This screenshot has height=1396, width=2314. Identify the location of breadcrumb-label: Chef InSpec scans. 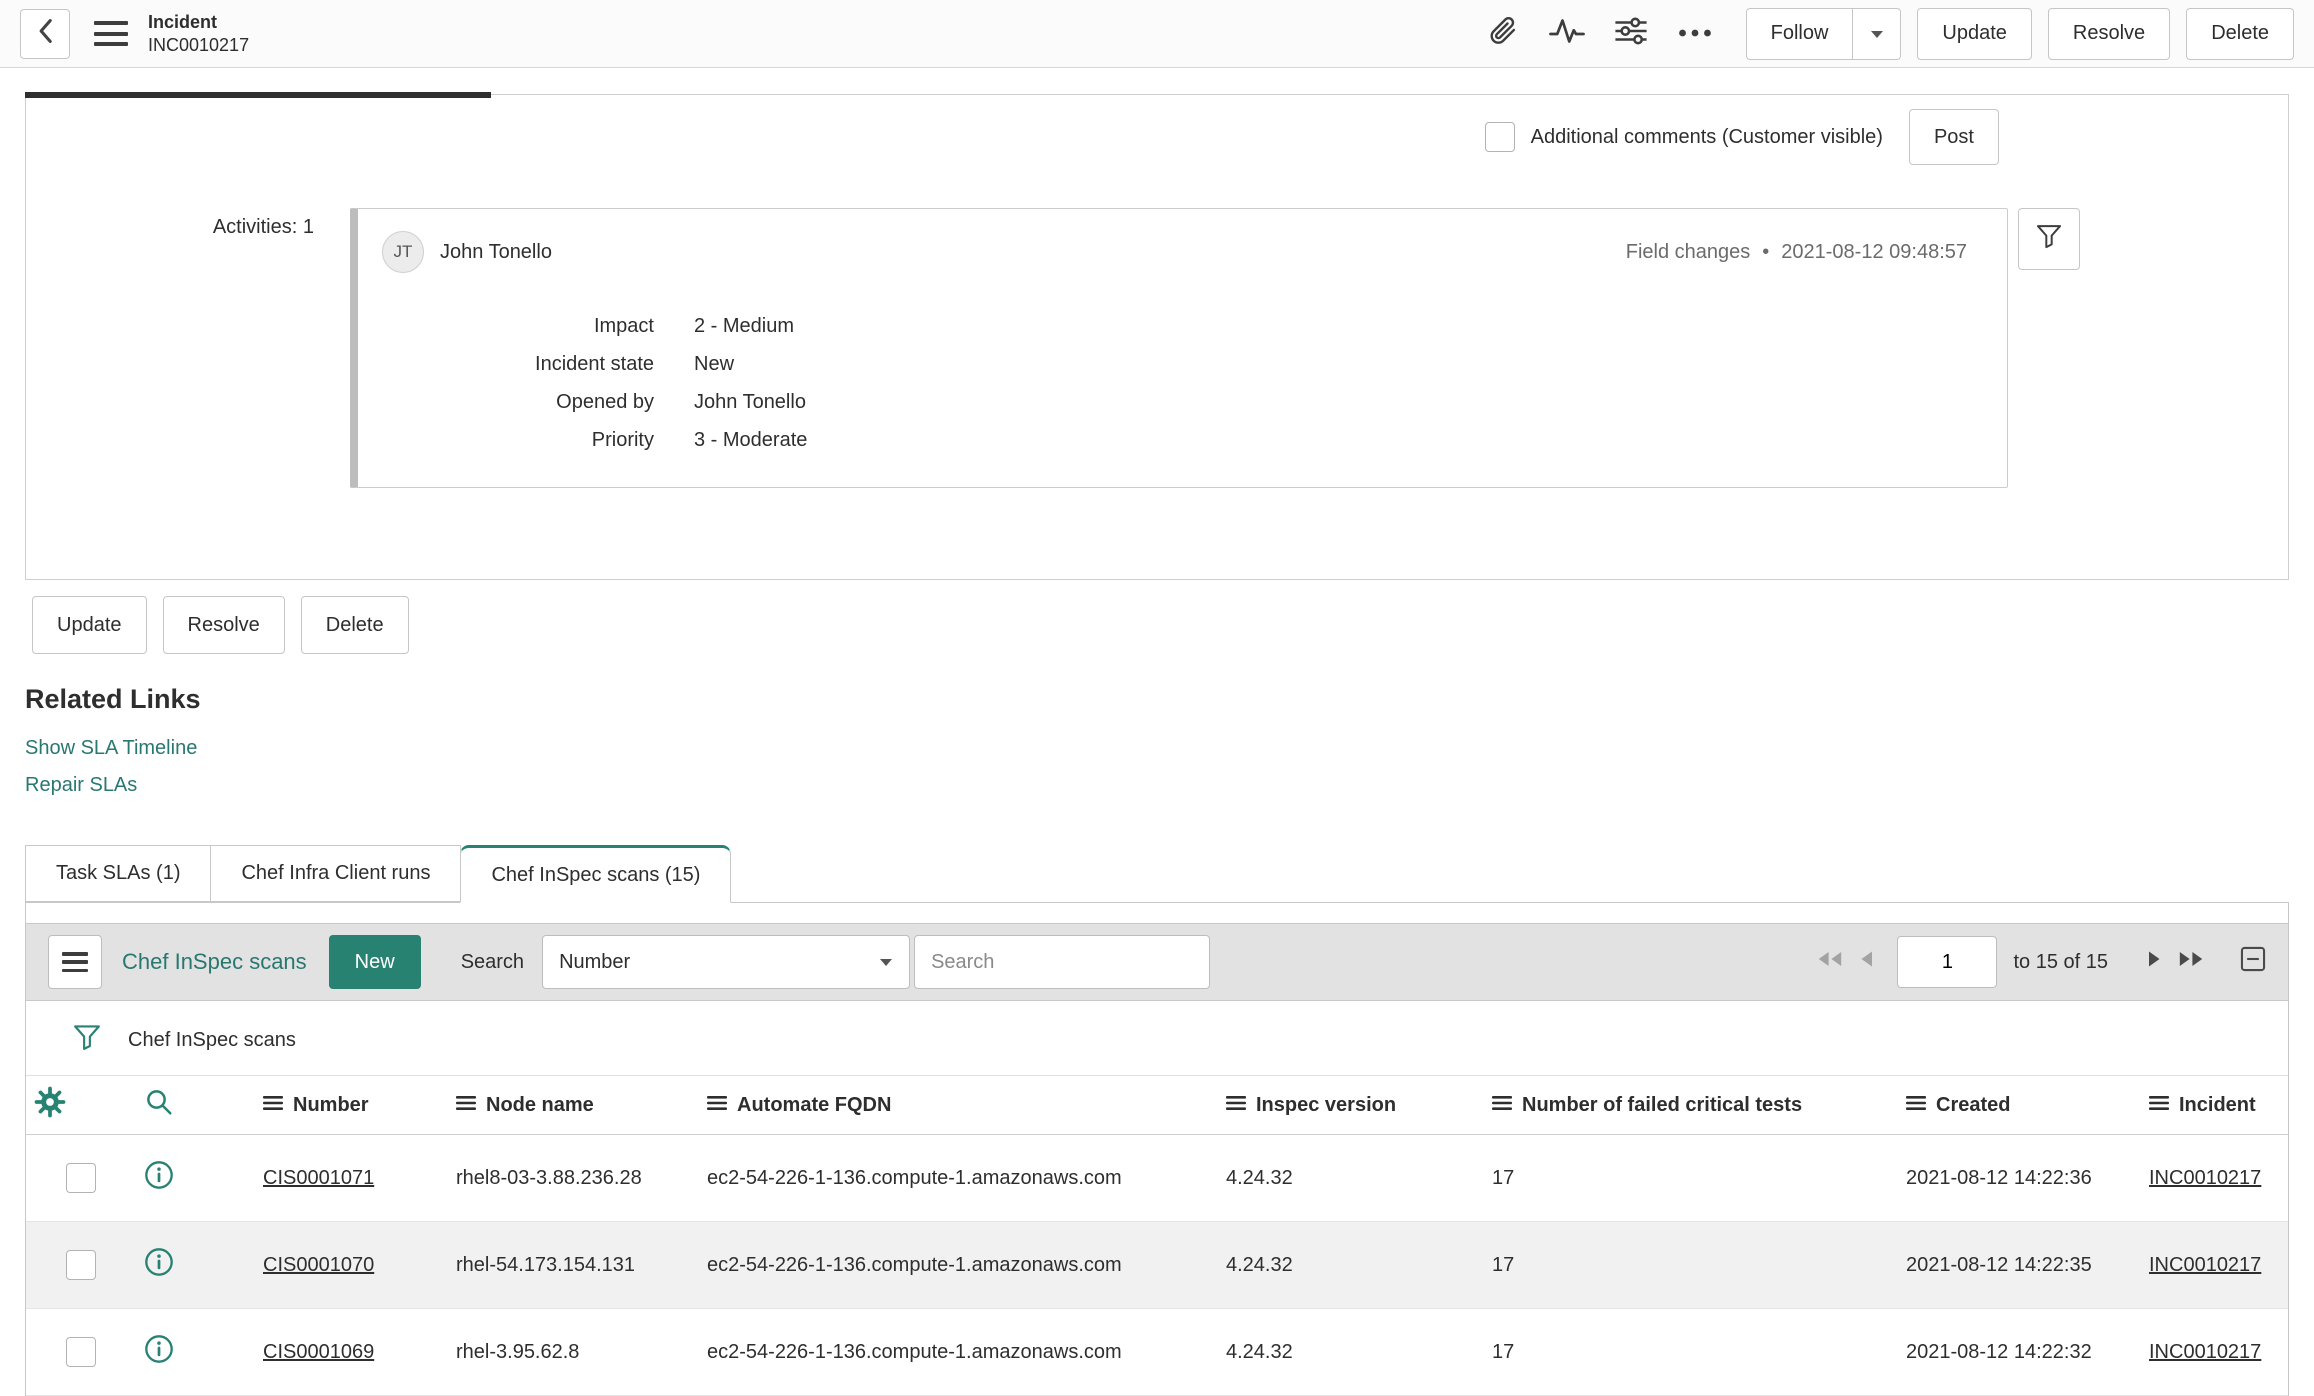
(212, 1040).